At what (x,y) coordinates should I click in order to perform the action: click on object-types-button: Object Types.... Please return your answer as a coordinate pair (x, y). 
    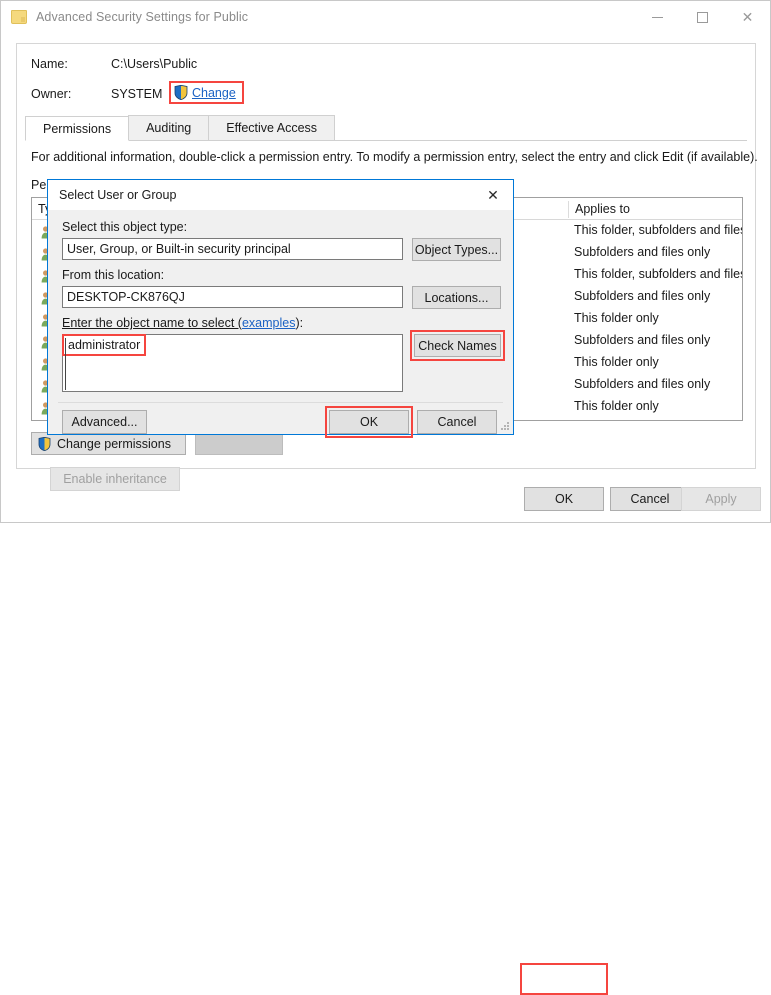
    Looking at the image, I should click on (456, 249).